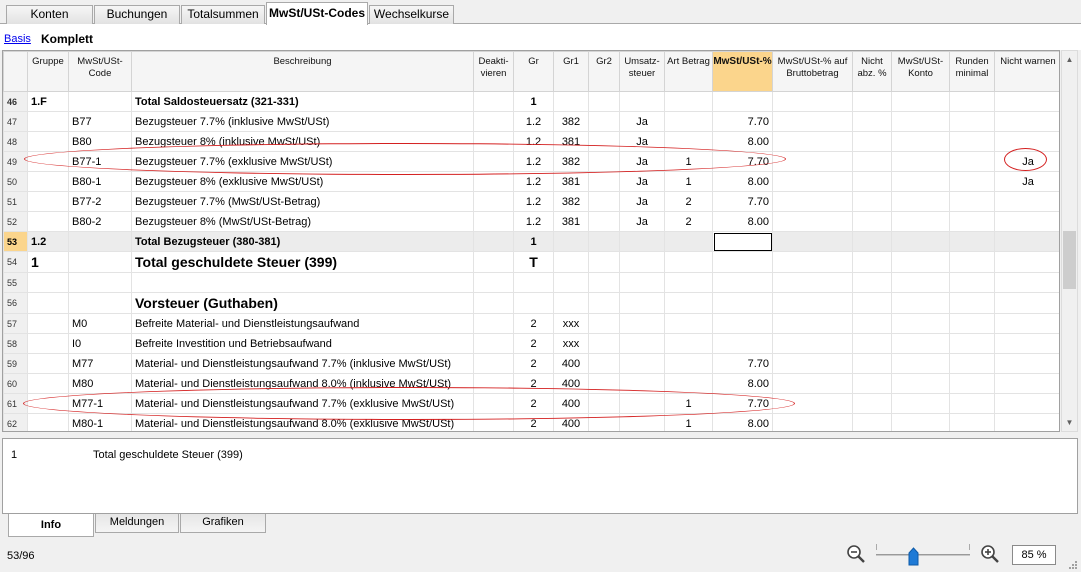  I want to click on view-basis-link: Basis, so click(17, 39).